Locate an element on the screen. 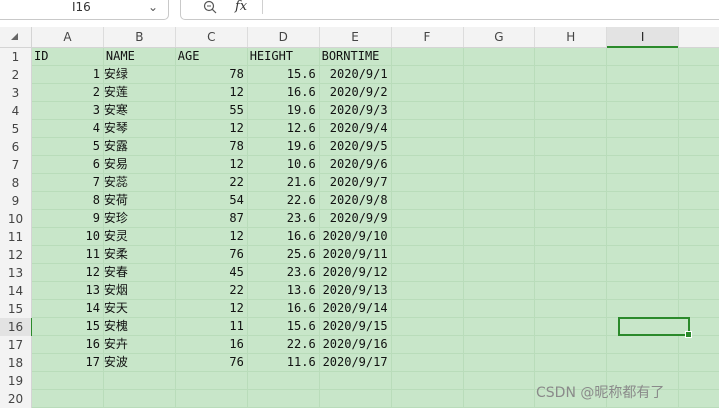  cell-id: 1 is located at coordinates (68, 74).